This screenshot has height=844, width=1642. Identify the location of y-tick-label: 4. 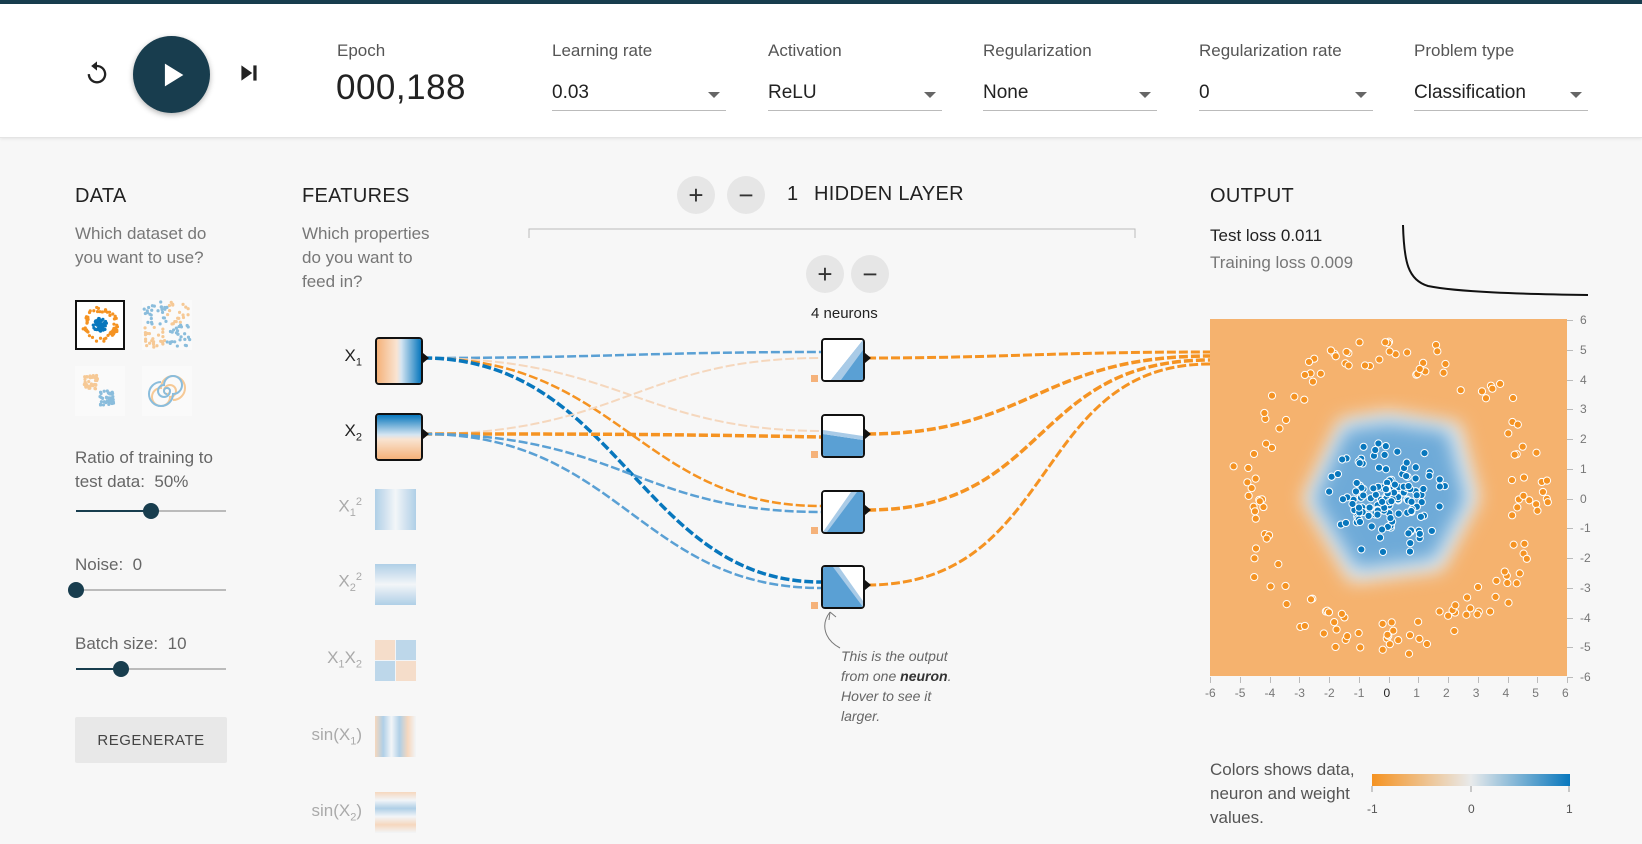
(1583, 379).